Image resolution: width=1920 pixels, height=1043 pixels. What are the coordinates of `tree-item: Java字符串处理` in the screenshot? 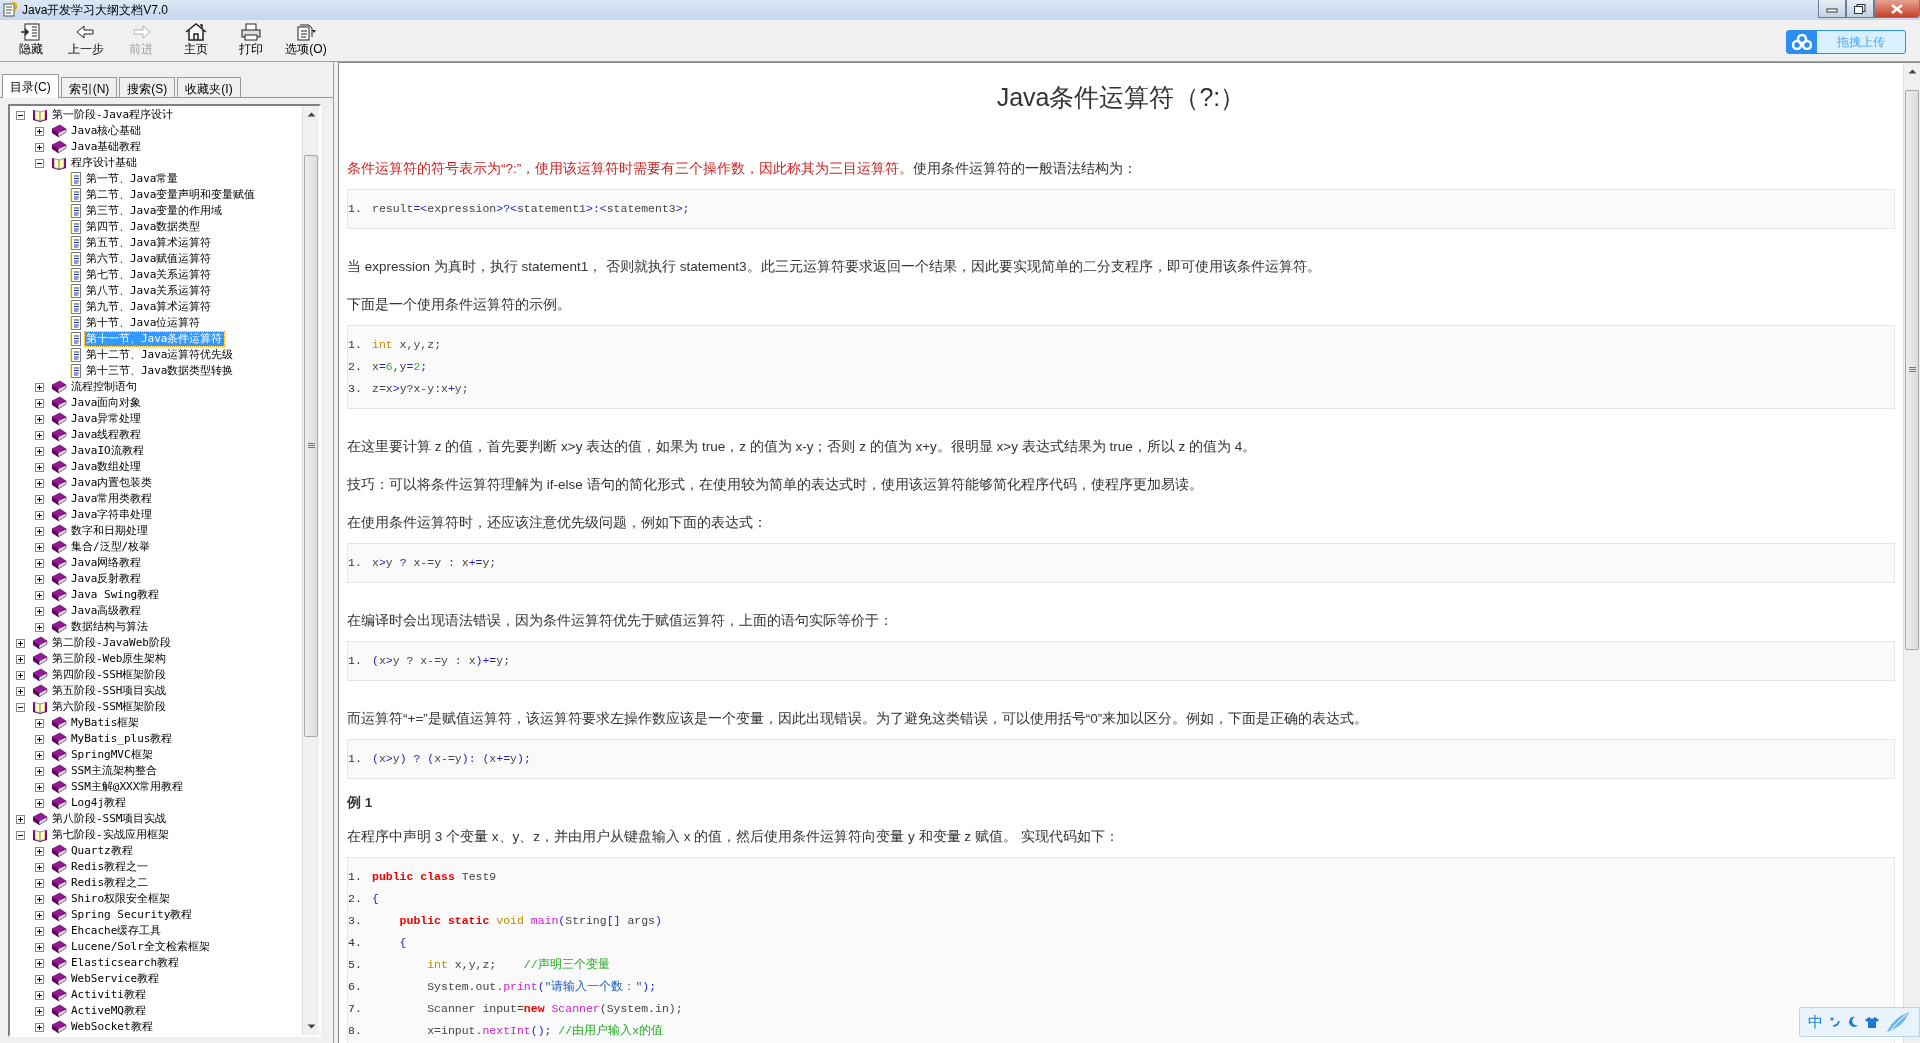 It's located at (112, 515).